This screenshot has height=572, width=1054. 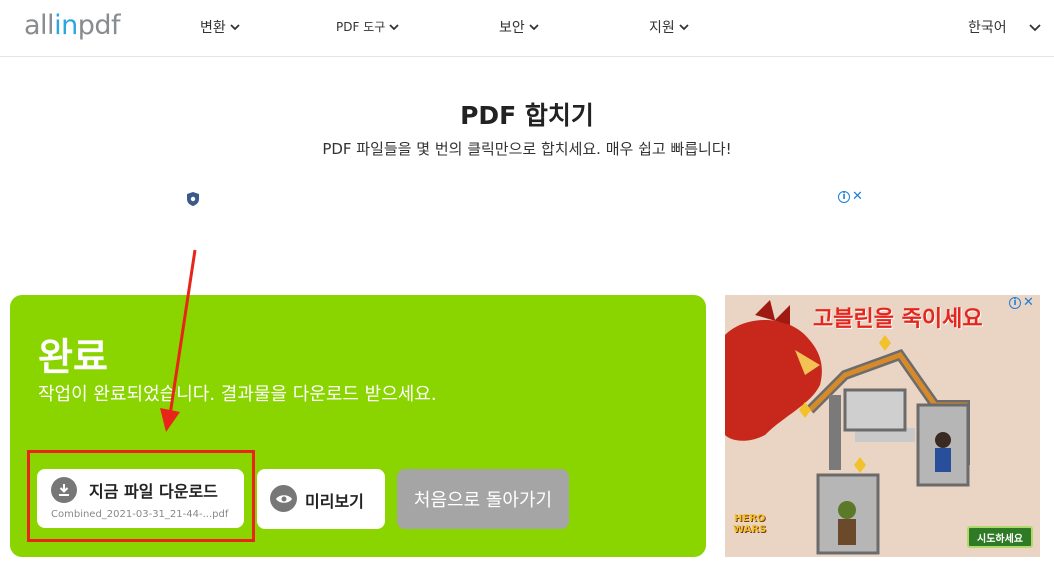 What do you see at coordinates (99, 25) in the screenshot?
I see `logo-part-pdf: pdf` at bounding box center [99, 25].